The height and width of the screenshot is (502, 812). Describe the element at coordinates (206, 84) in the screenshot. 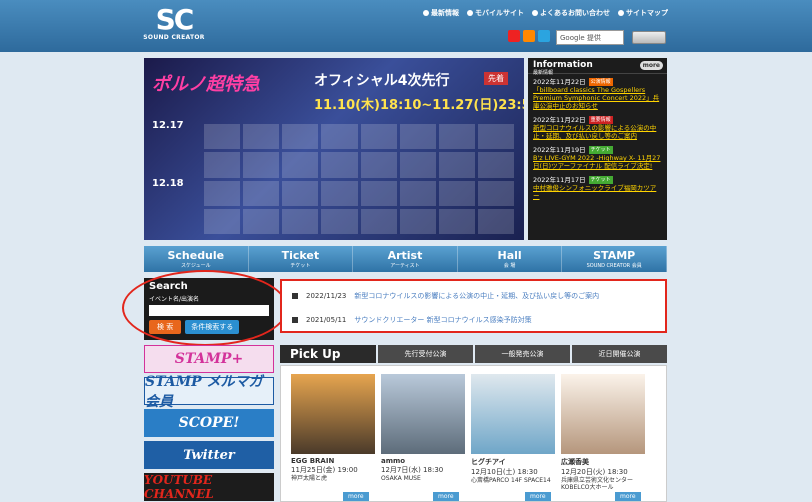

I see `hero-logo: ポルノ超特急` at that location.